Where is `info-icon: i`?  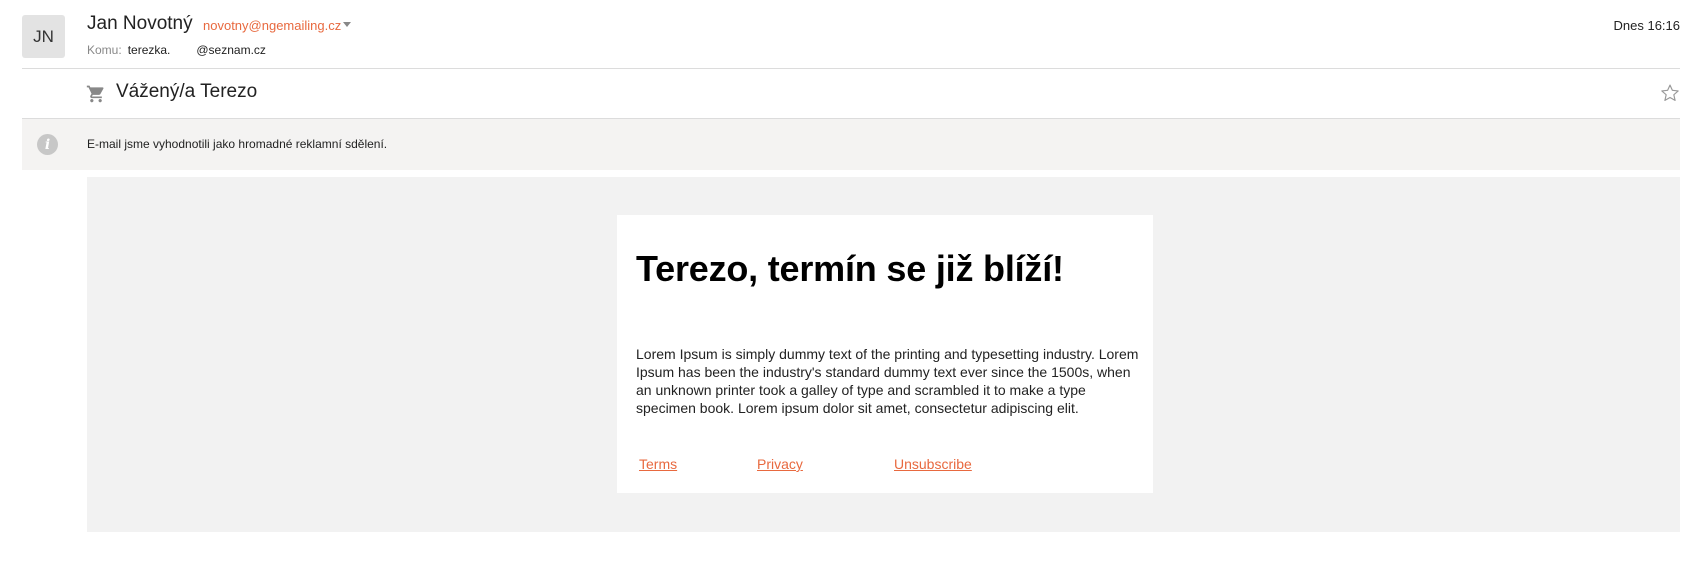 info-icon: i is located at coordinates (47, 144).